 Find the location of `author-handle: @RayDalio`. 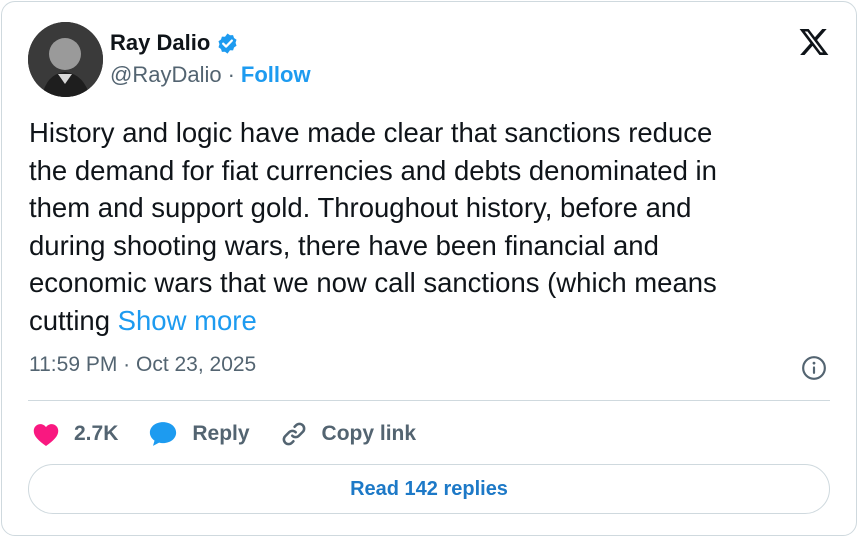

author-handle: @RayDalio is located at coordinates (166, 75).